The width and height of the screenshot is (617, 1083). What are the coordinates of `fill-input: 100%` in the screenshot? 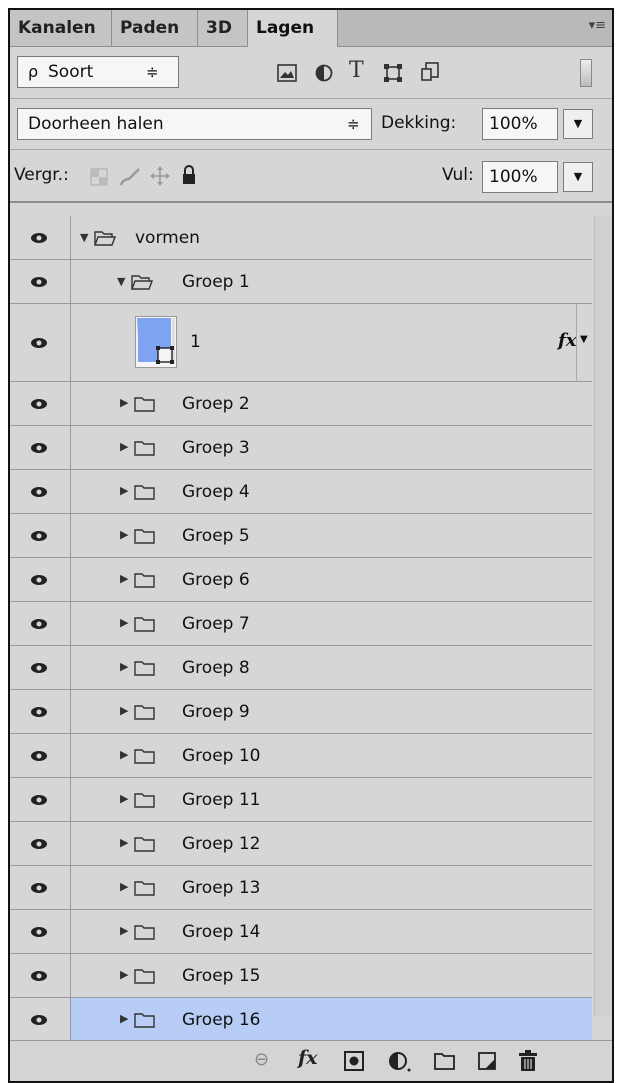 It's located at (520, 177).